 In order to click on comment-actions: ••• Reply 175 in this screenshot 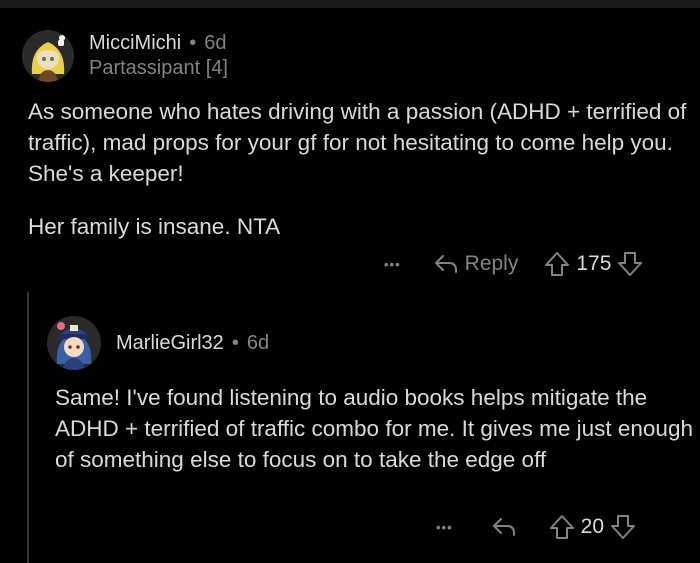, I will do `click(513, 264)`.